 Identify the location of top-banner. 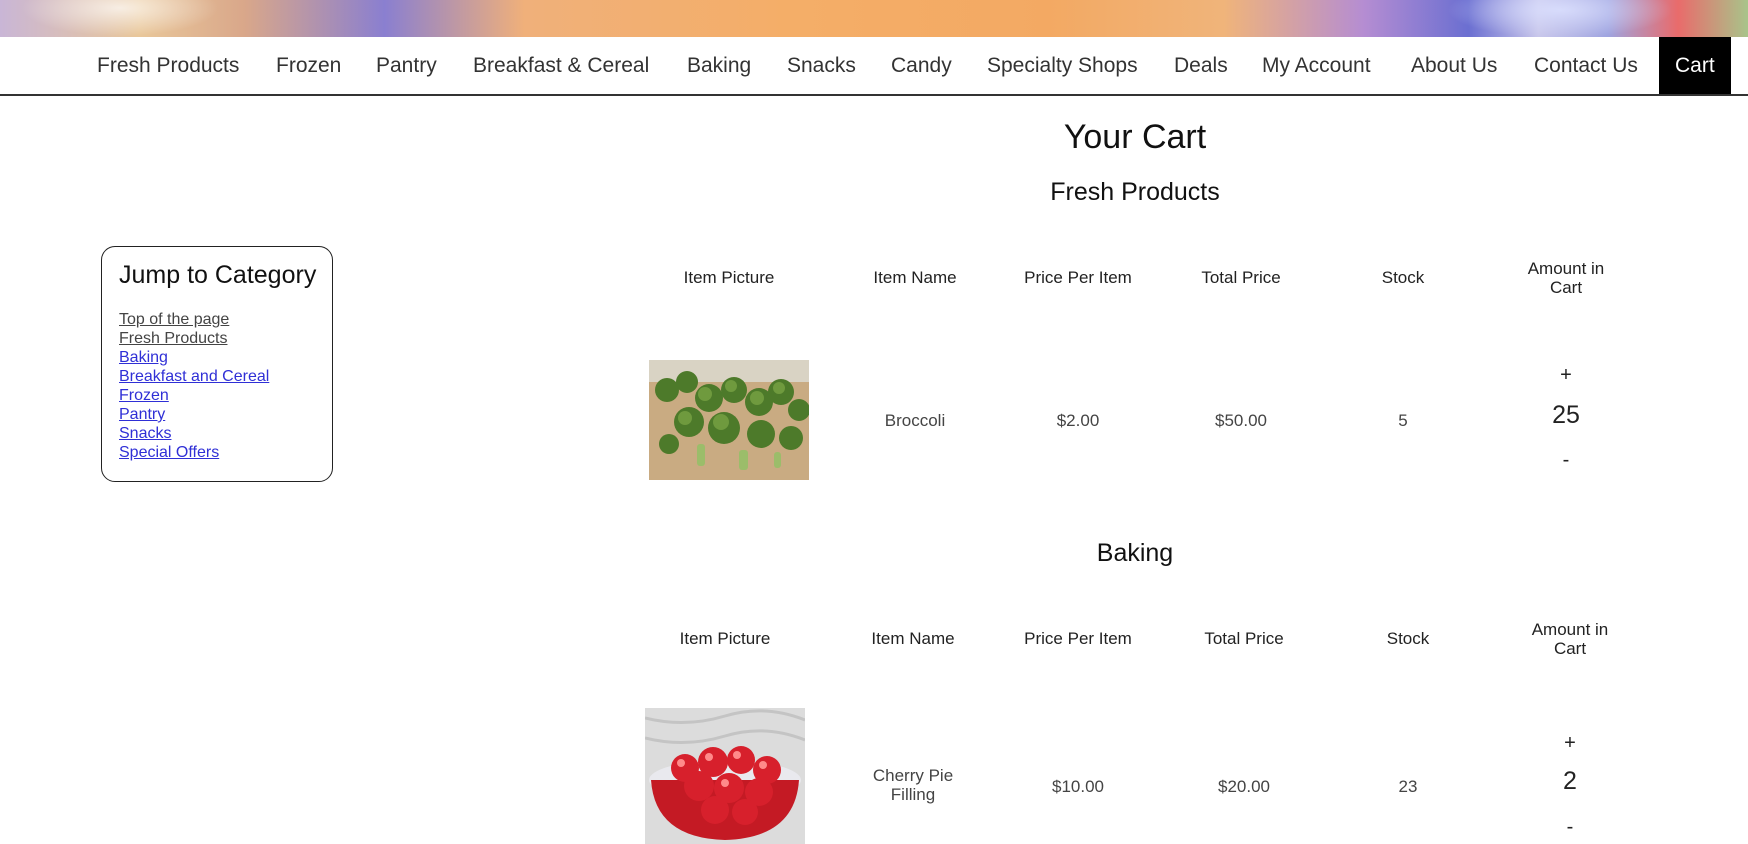
(874, 18).